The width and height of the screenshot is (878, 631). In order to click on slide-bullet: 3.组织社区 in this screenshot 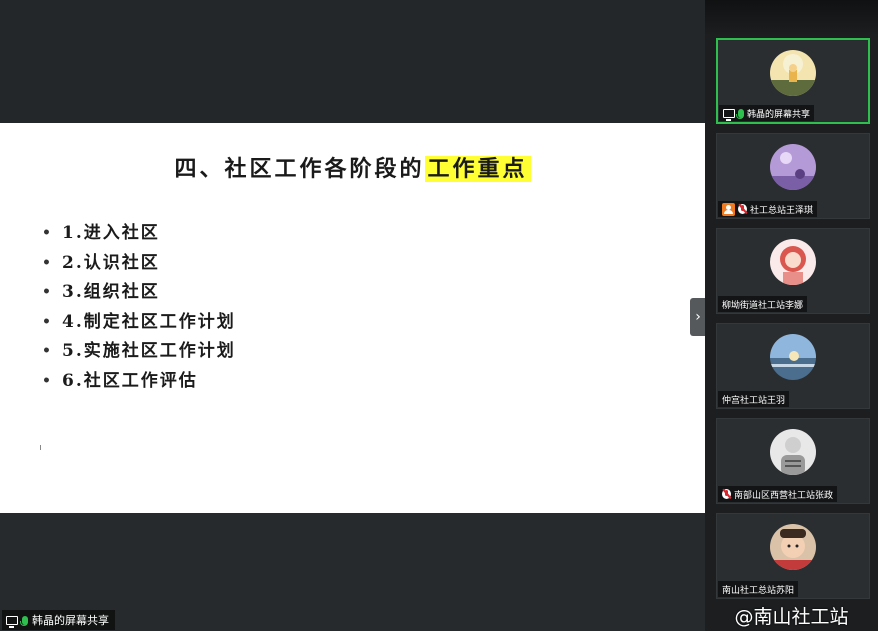, I will do `click(139, 293)`.